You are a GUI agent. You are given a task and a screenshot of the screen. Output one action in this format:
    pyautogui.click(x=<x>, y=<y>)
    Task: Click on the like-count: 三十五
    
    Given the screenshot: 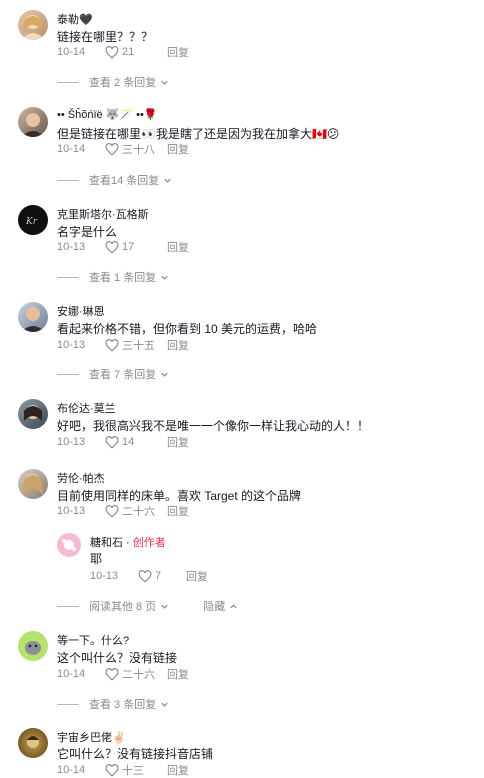 What is the action you would take?
    pyautogui.click(x=138, y=346)
    